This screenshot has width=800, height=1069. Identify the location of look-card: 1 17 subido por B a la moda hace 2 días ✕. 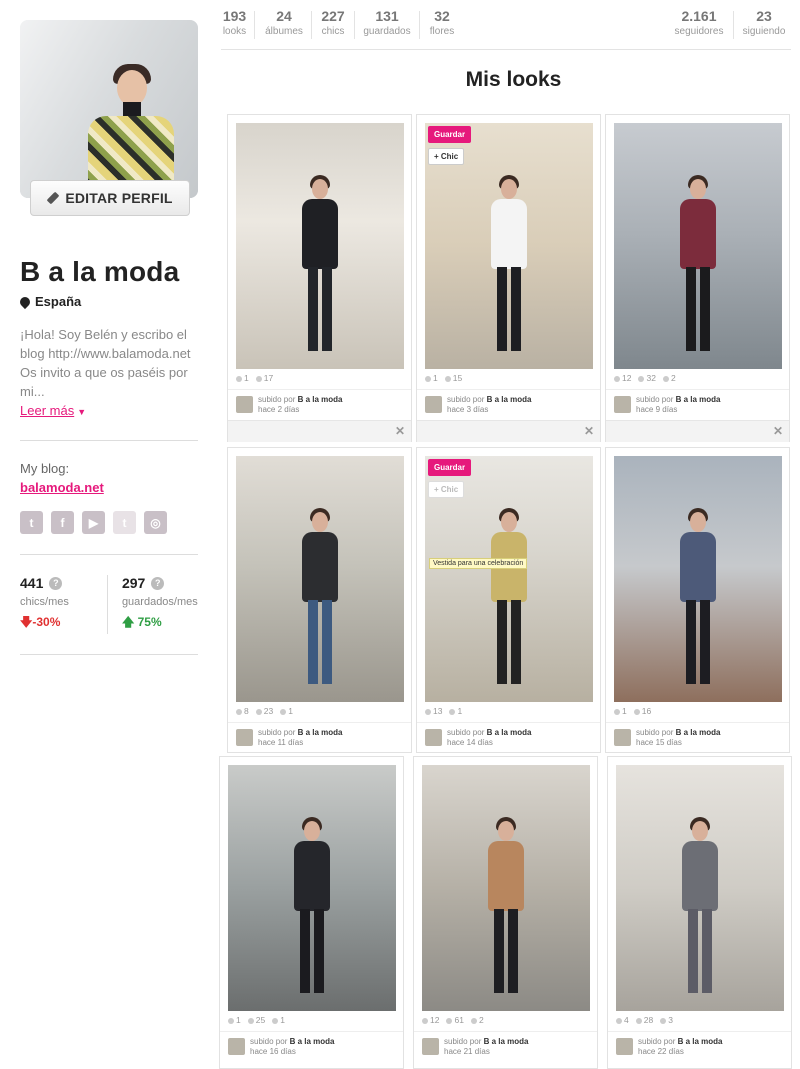
(319, 278).